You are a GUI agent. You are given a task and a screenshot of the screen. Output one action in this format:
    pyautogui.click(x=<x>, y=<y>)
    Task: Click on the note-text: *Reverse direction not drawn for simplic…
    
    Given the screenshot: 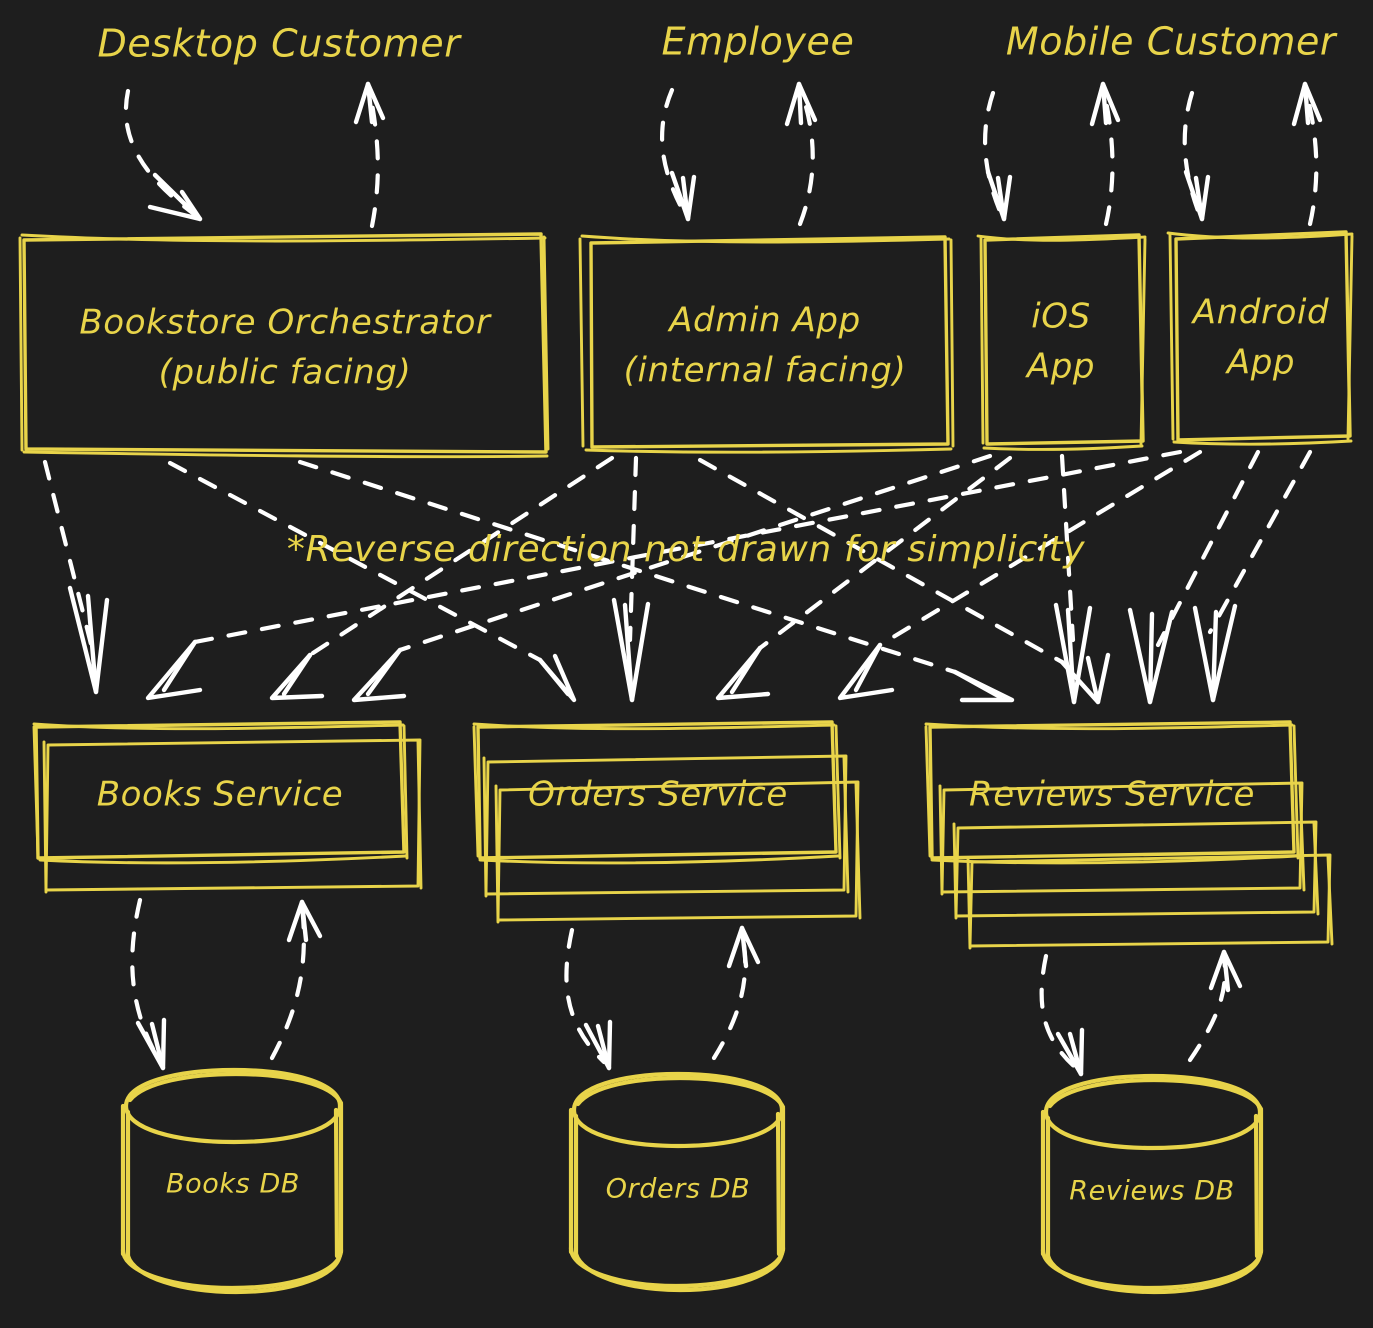 What is the action you would take?
    pyautogui.click(x=686, y=549)
    